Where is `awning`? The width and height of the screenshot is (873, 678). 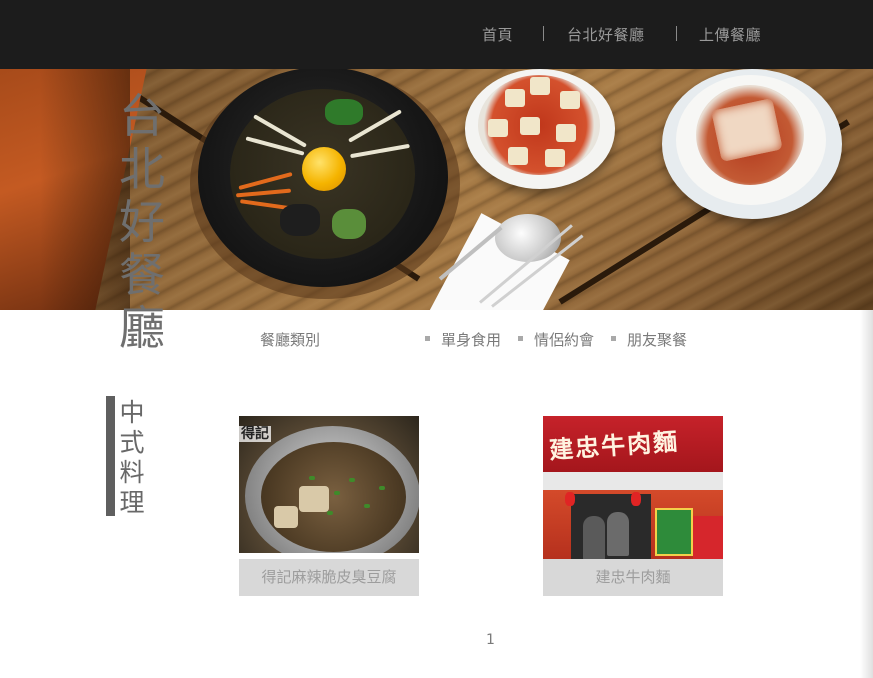
awning is located at coordinates (633, 481).